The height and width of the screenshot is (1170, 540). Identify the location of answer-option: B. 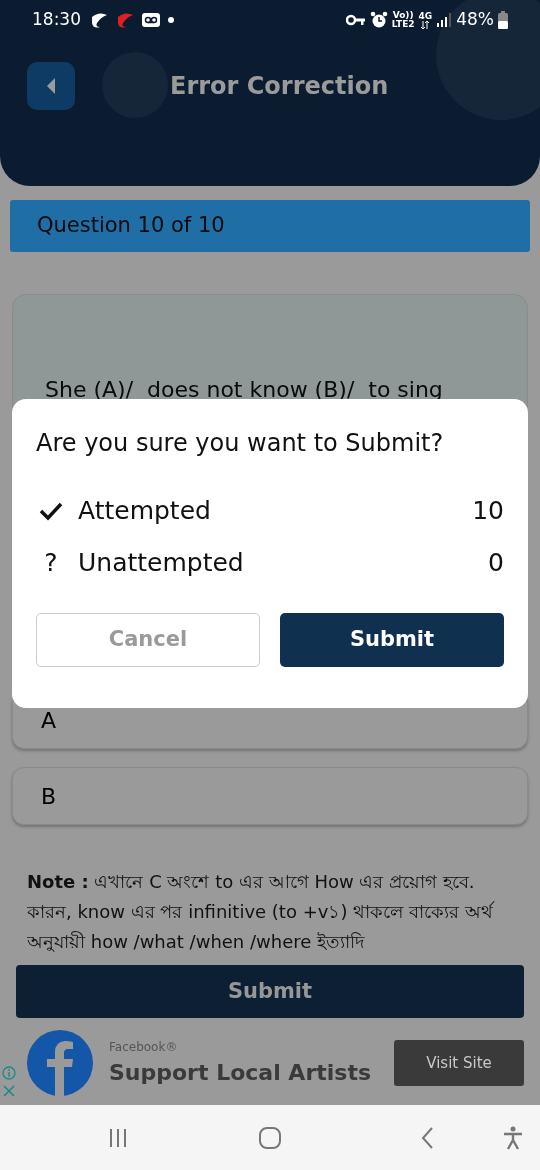
(270, 796).